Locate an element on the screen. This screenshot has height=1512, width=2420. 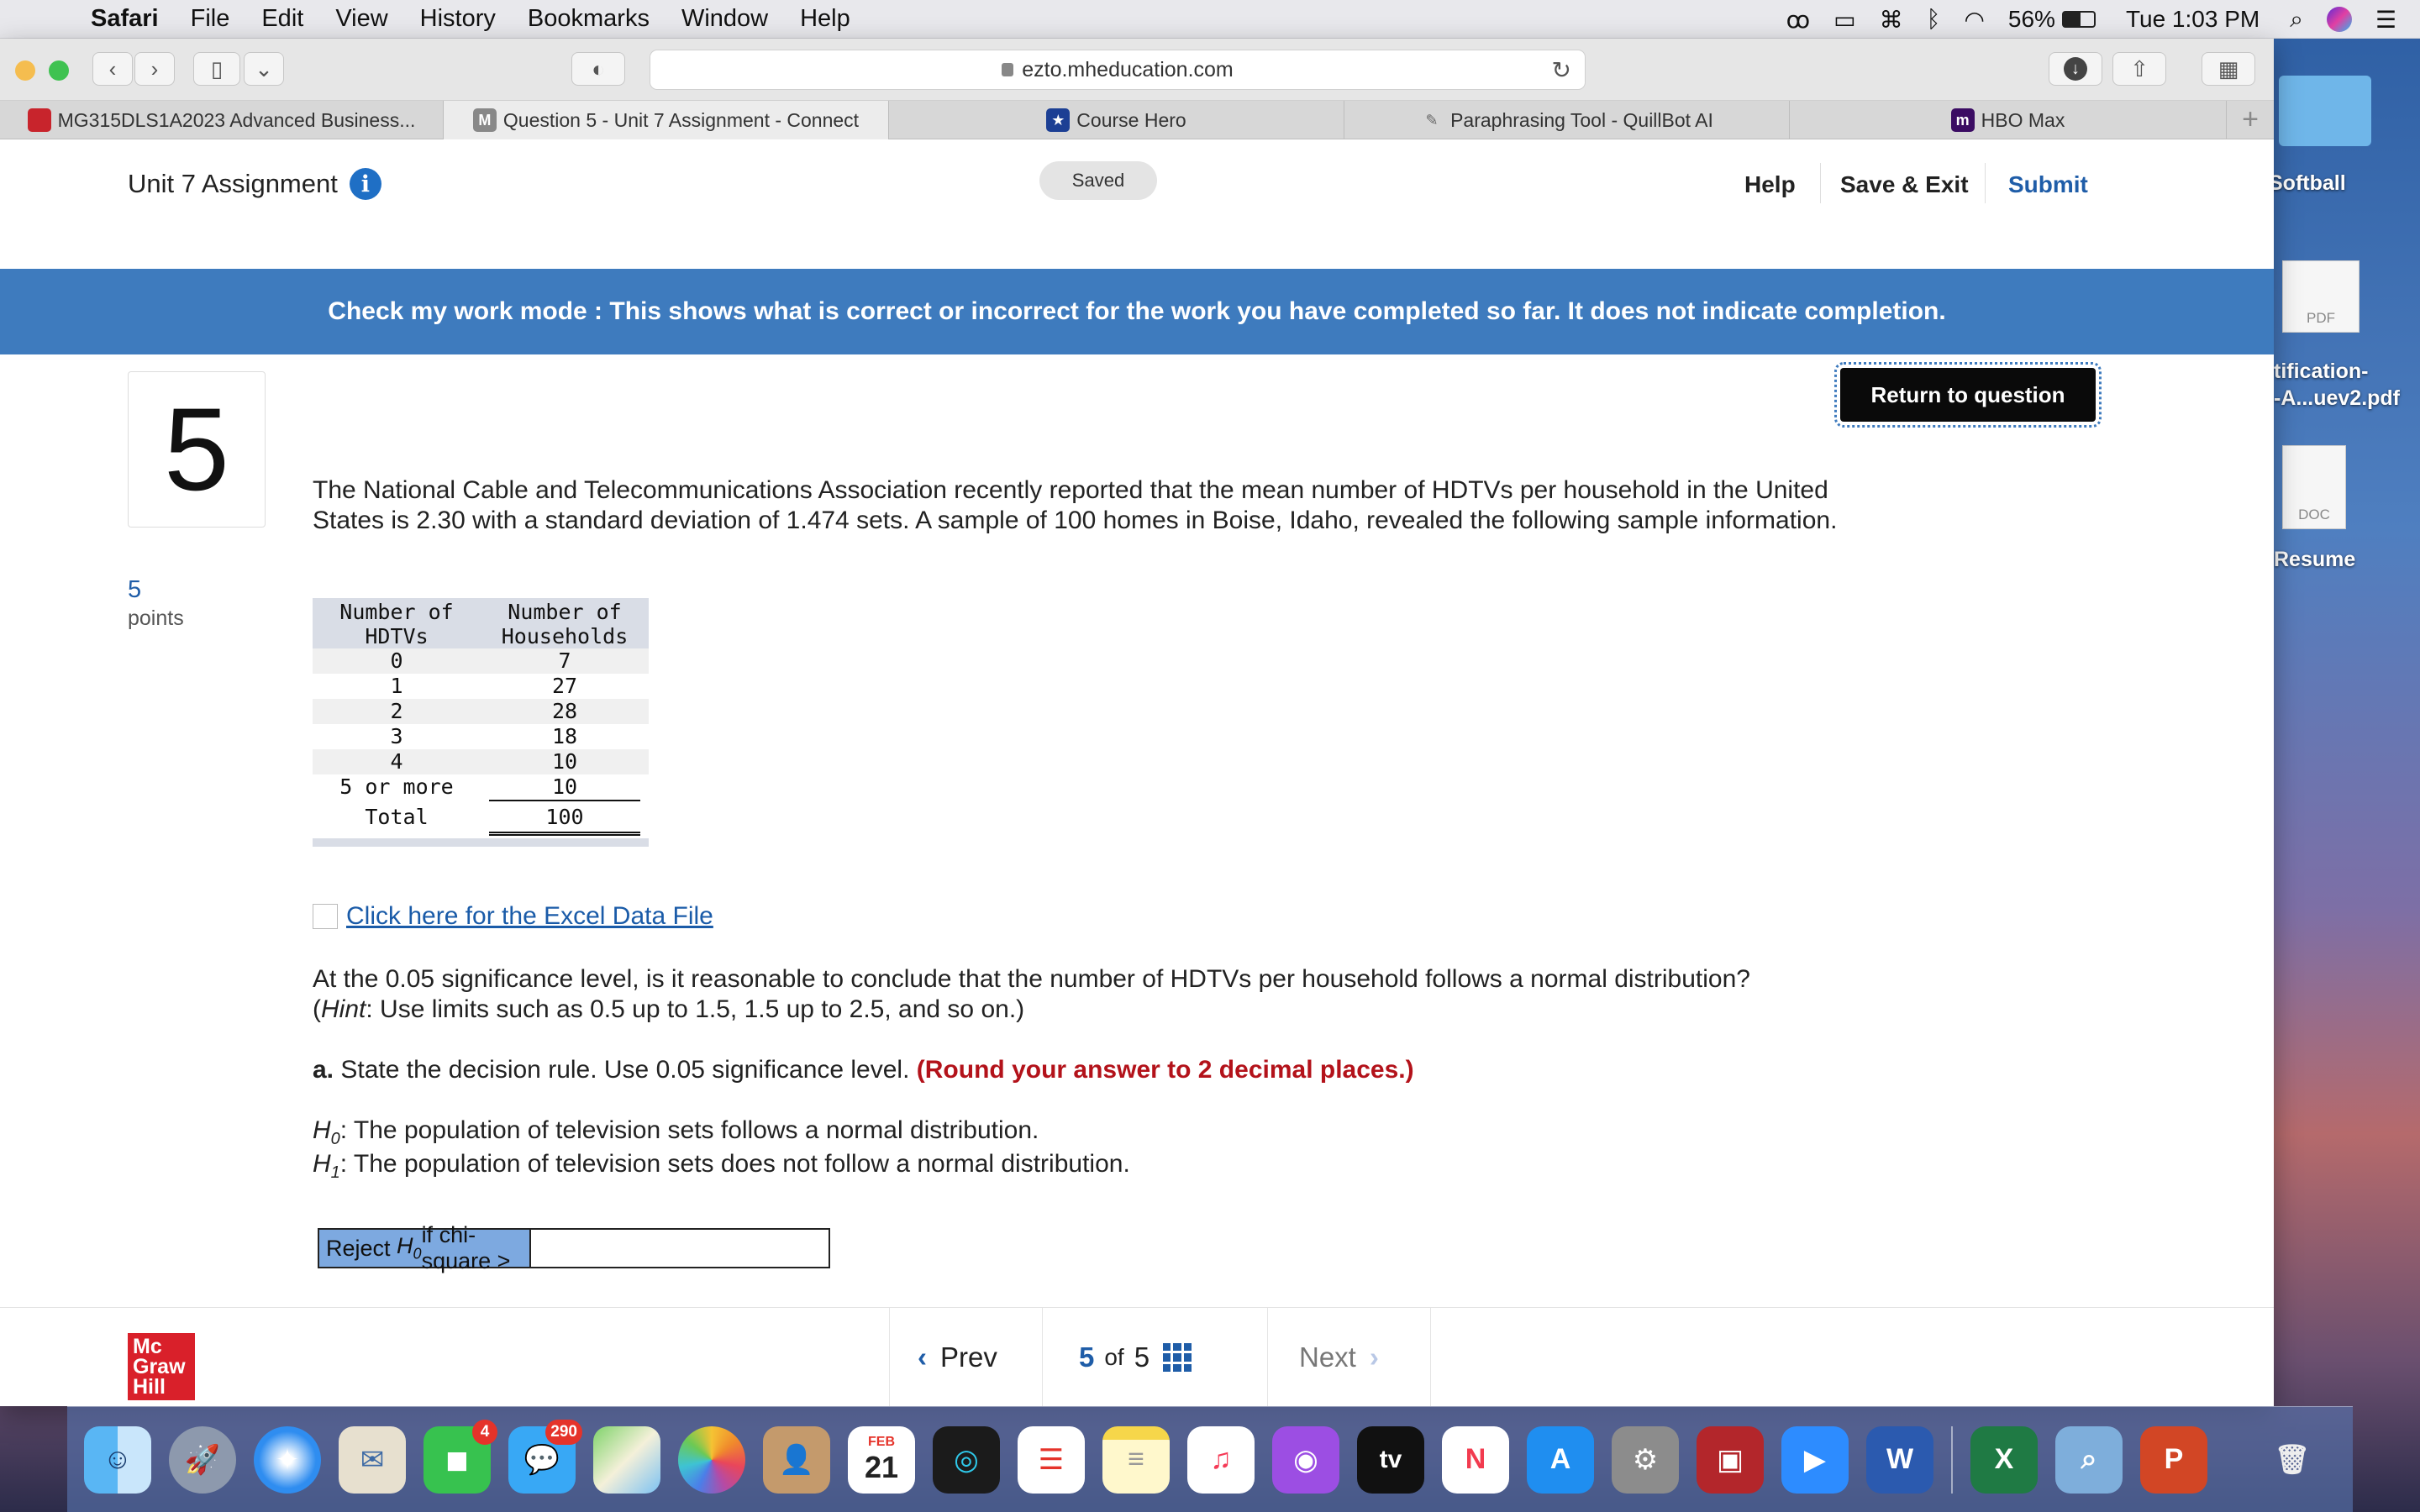
privacy-report-button: ◐ is located at coordinates (598, 69).